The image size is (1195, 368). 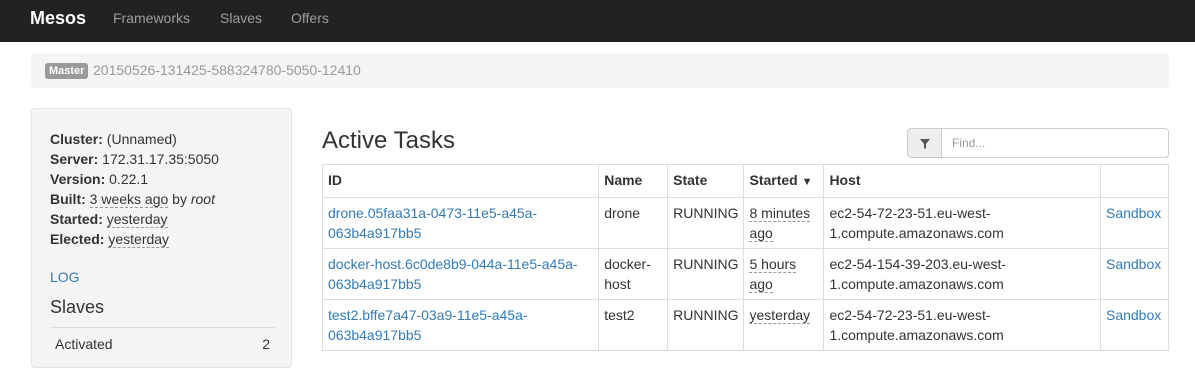 I want to click on task-filter, so click(x=1038, y=143).